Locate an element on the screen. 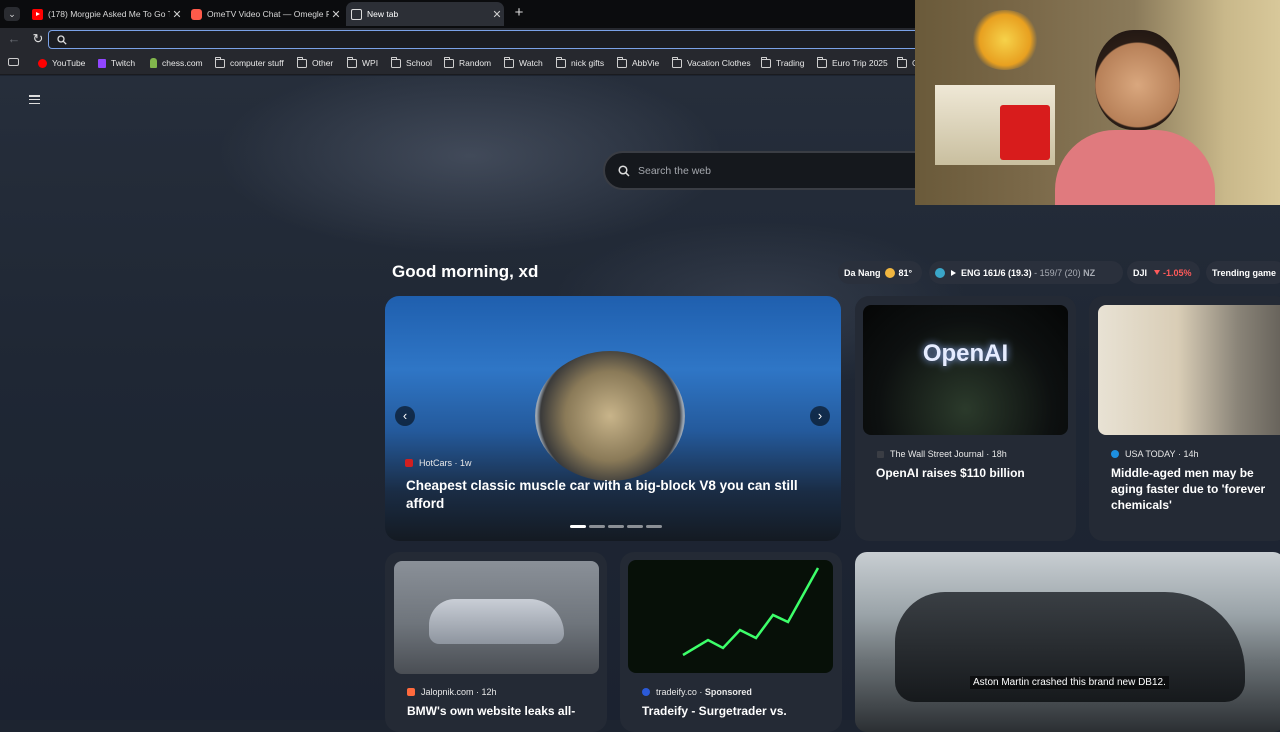  flower-decoration-image is located at coordinates (1005, 40).